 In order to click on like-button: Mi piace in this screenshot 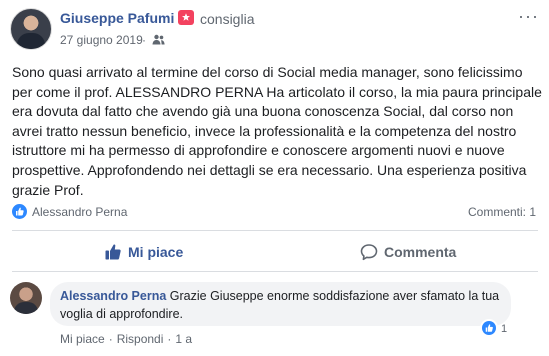, I will do `click(143, 252)`.